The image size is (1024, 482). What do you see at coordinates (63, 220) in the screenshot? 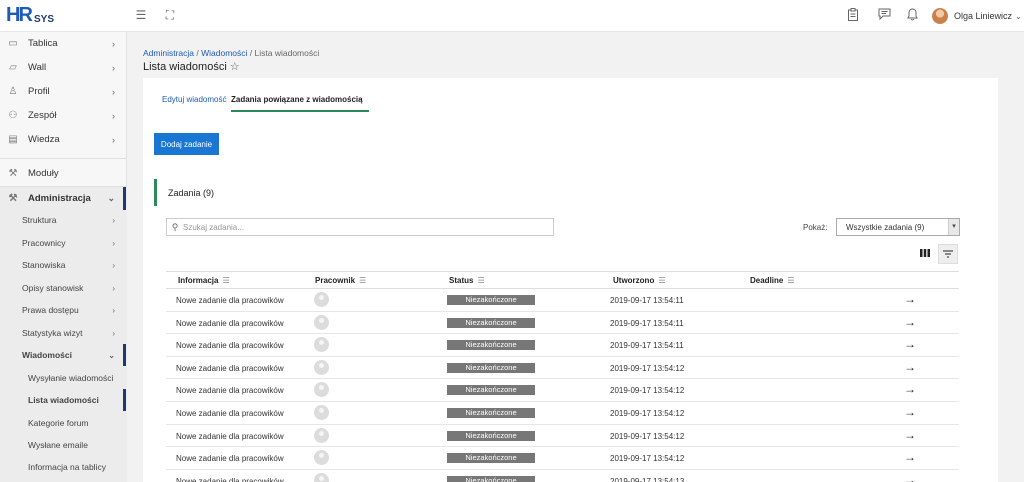
I see `sidebar-sub-struktura: Struktura ›` at bounding box center [63, 220].